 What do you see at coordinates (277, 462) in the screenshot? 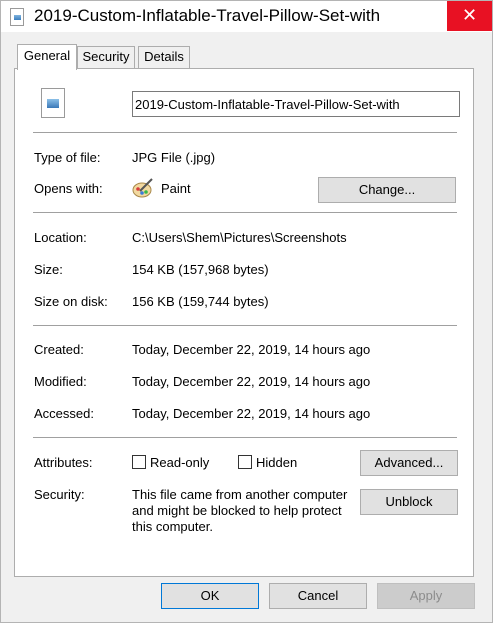
I see `hidden-label: Hidden` at bounding box center [277, 462].